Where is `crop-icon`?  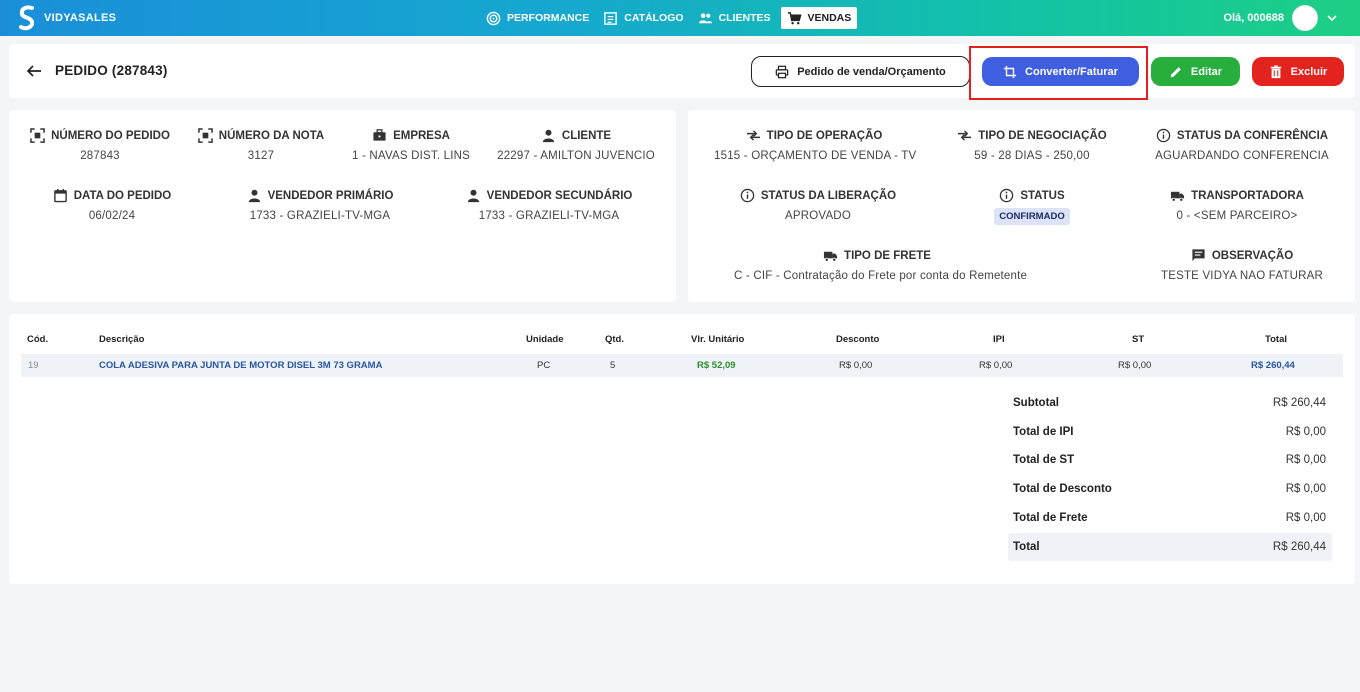
crop-icon is located at coordinates (1010, 71).